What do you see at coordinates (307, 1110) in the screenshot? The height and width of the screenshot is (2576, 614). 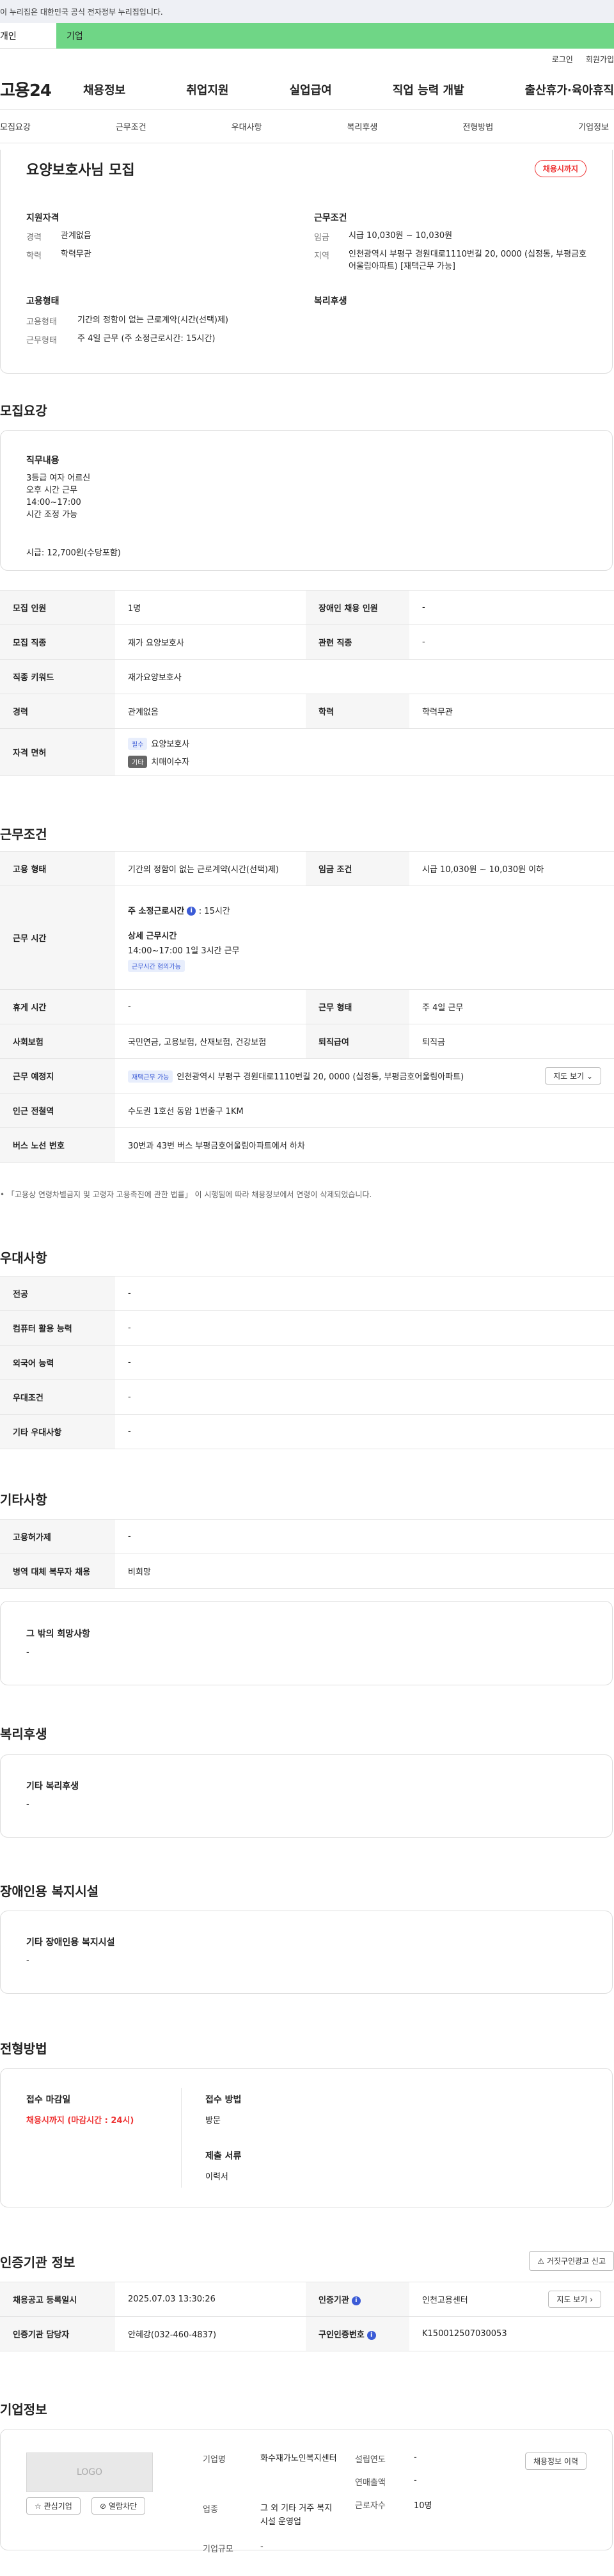 I see `table-row: 인근 전철역 수도권 1호선 동암 1번출구 1KM` at bounding box center [307, 1110].